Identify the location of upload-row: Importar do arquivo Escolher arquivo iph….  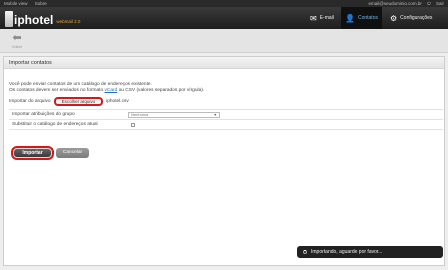
(69, 101).